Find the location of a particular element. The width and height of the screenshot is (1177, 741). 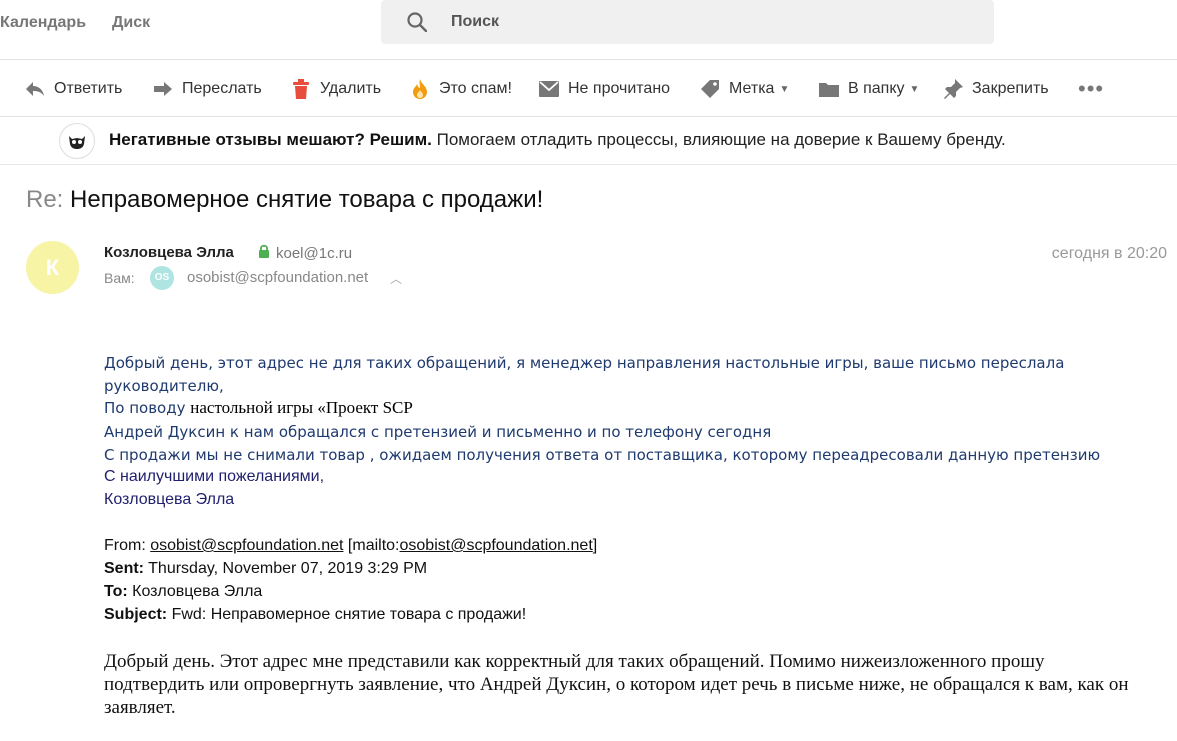

fwd-to-label: To: is located at coordinates (116, 591).